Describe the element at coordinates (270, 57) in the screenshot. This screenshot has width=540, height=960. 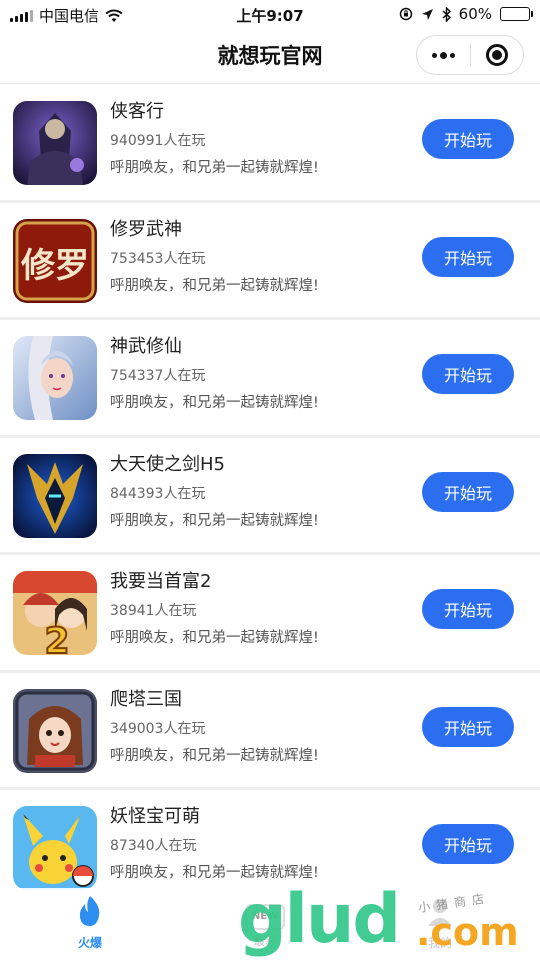
I see `nav-bar: 就想玩官网` at that location.